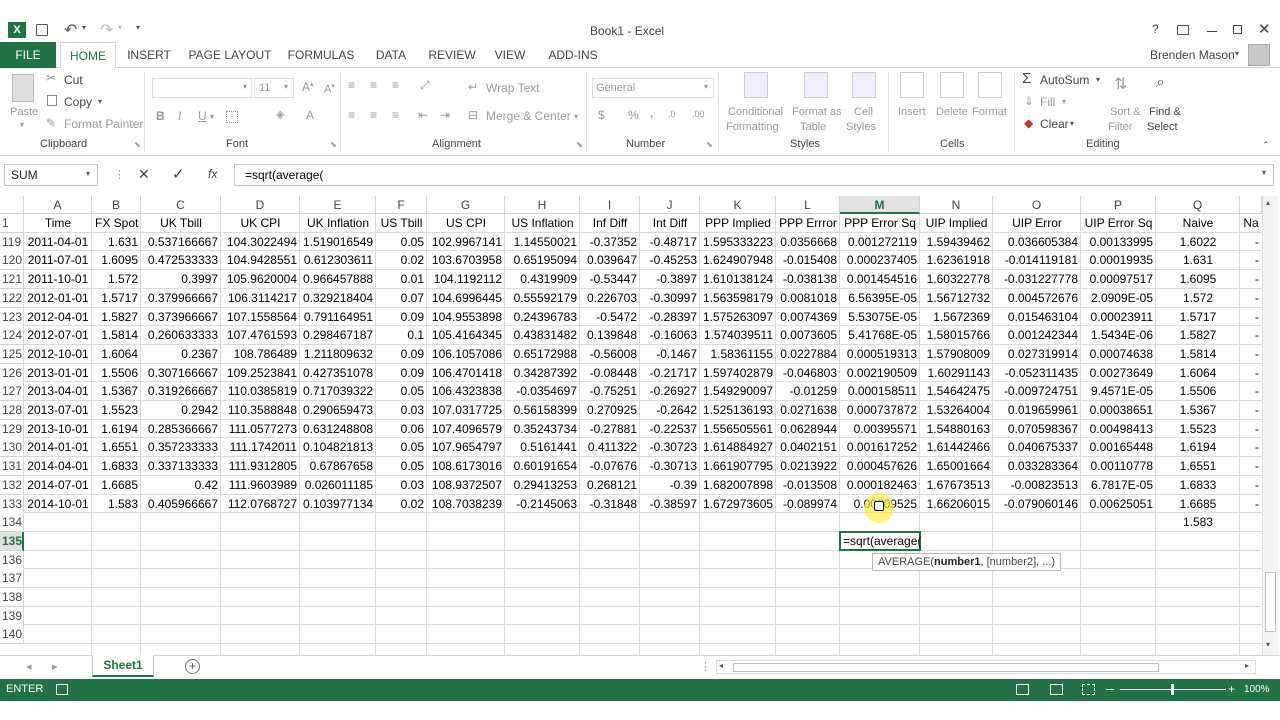 The height and width of the screenshot is (720, 1280). What do you see at coordinates (181, 447) in the screenshot?
I see `data-cell: 0.357233333` at bounding box center [181, 447].